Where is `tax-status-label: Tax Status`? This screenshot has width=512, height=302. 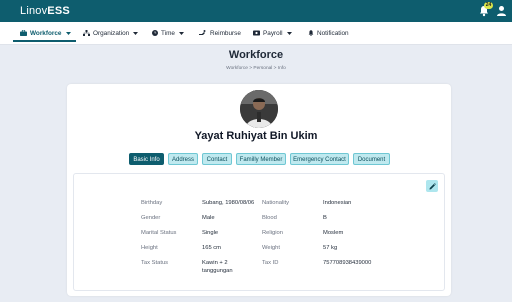
tax-status-label: Tax Status is located at coordinates (155, 263).